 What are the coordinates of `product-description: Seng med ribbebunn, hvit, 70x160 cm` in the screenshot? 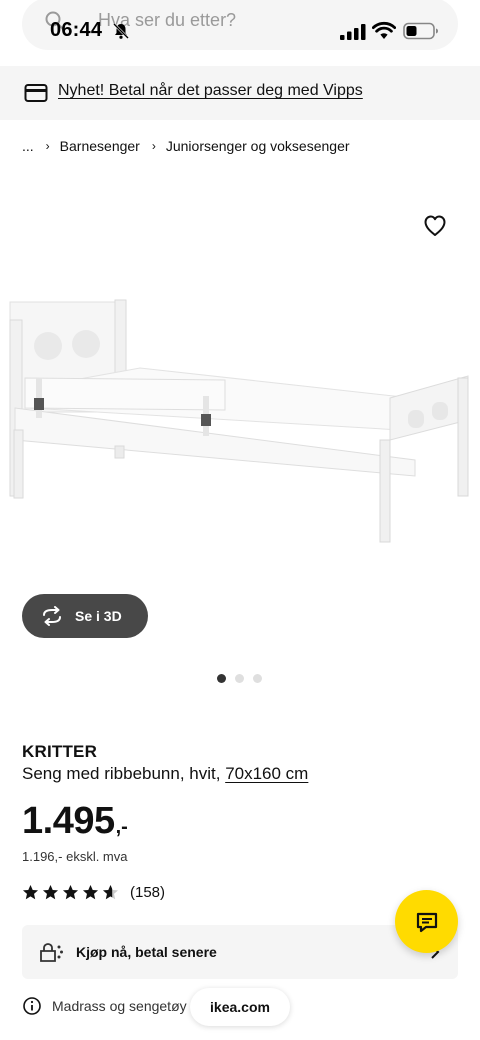 It's located at (165, 774).